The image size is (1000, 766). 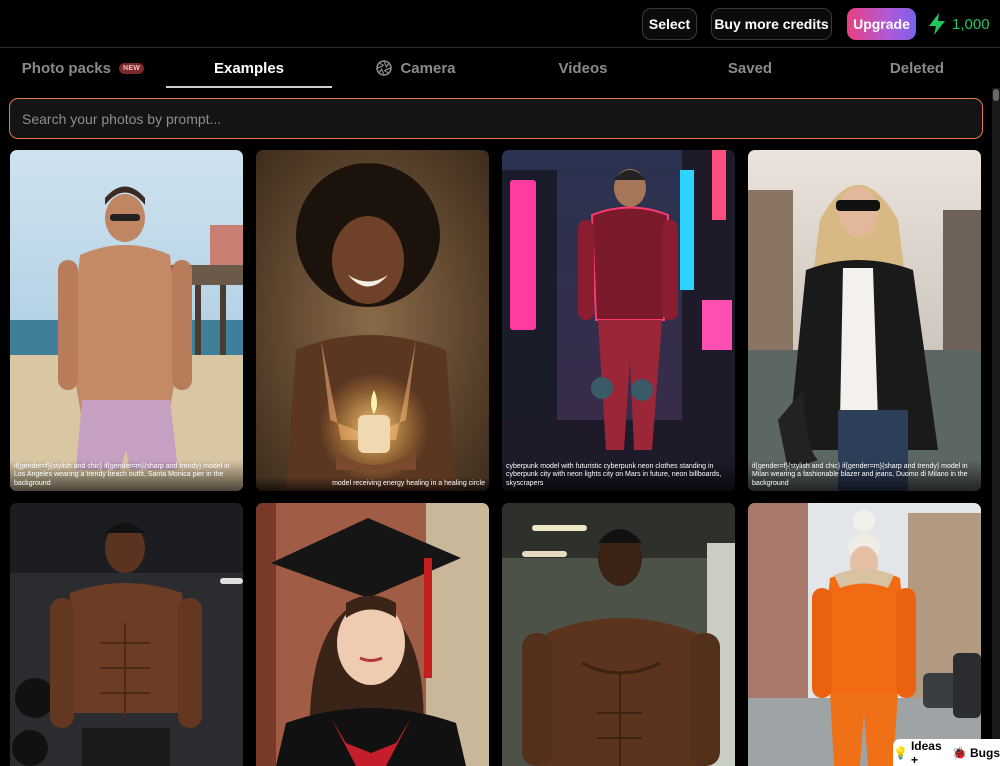 I want to click on tab-label: Videos, so click(x=583, y=68).